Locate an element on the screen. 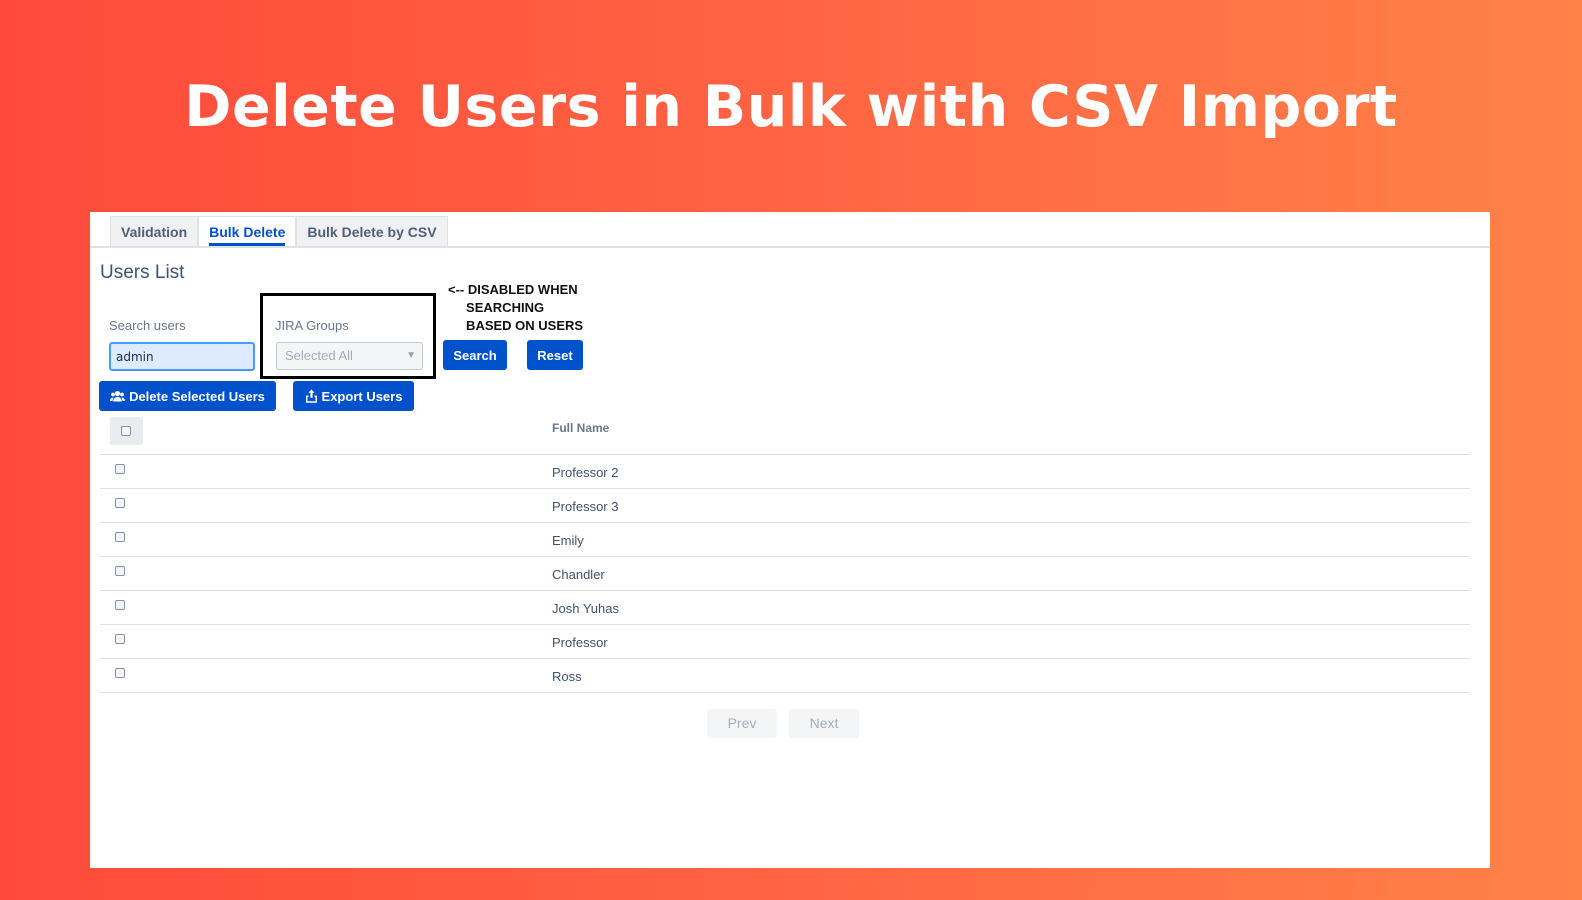 The image size is (1582, 900). select-all-checkbox is located at coordinates (126, 431).